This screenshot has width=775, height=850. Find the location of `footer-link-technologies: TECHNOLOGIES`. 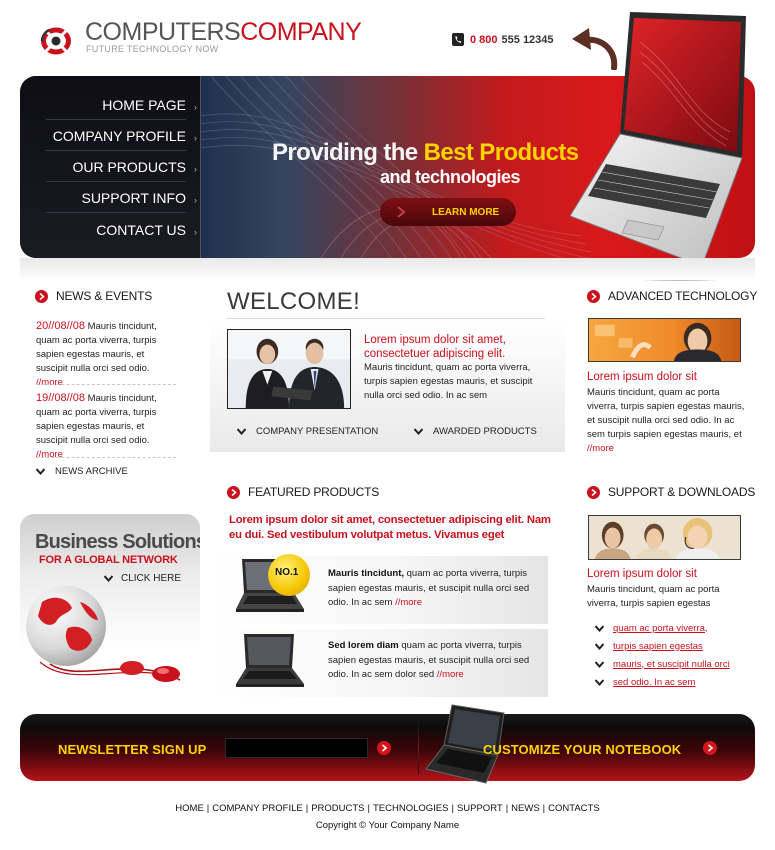

footer-link-technologies: TECHNOLOGIES is located at coordinates (411, 808).